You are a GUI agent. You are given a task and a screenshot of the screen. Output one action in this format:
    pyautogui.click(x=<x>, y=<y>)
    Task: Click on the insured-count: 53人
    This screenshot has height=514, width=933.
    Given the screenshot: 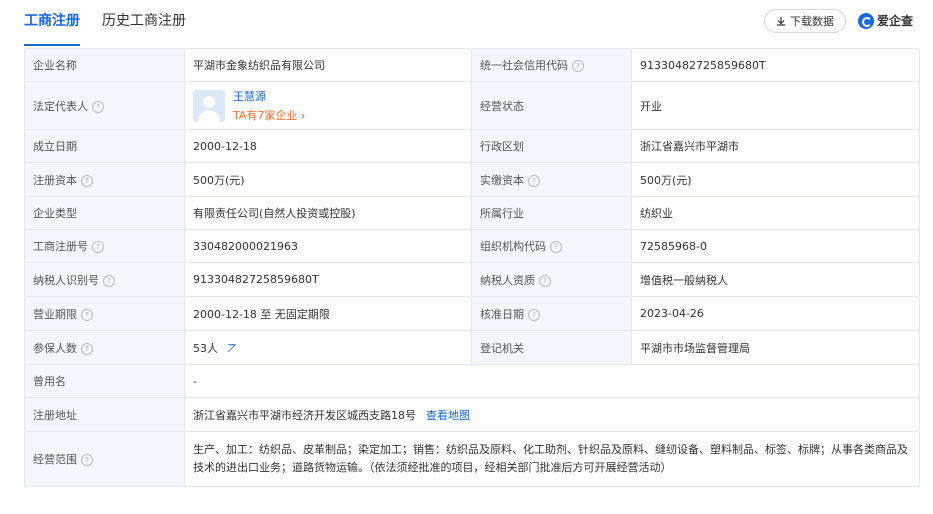 What is the action you would take?
    pyautogui.click(x=205, y=348)
    